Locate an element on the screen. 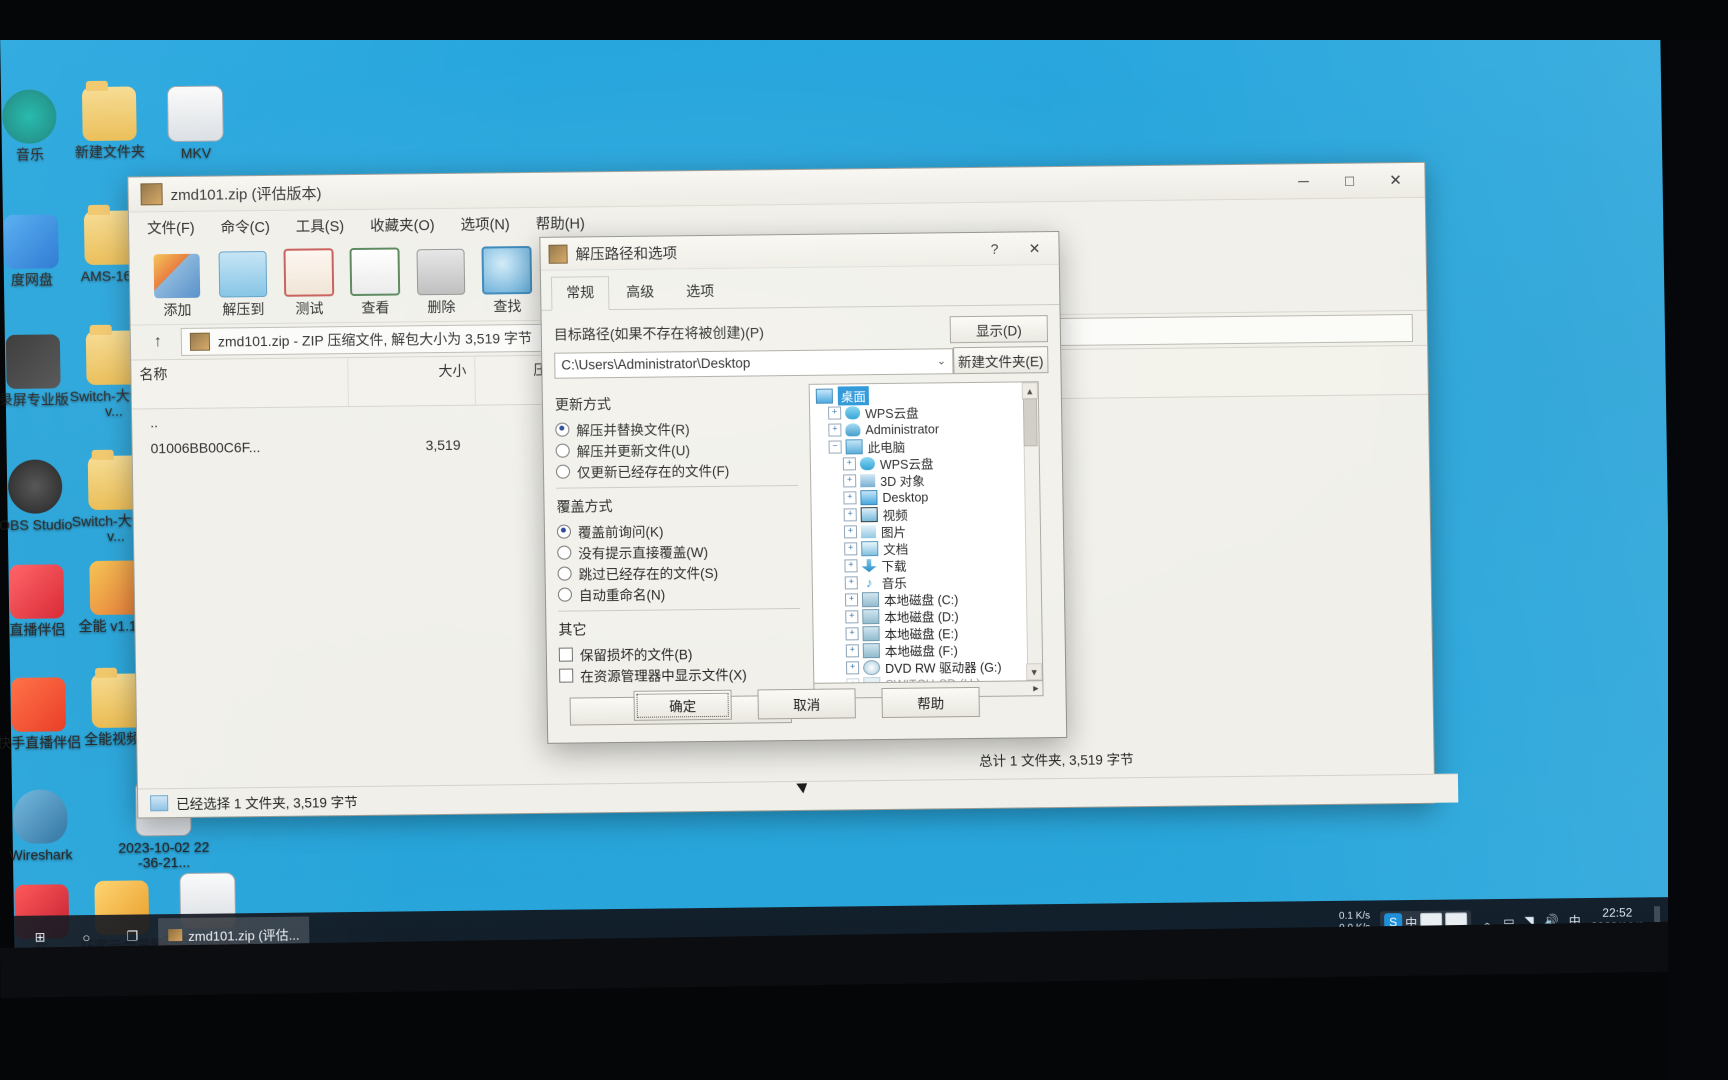  menu-options: 选项(N) is located at coordinates (484, 224).